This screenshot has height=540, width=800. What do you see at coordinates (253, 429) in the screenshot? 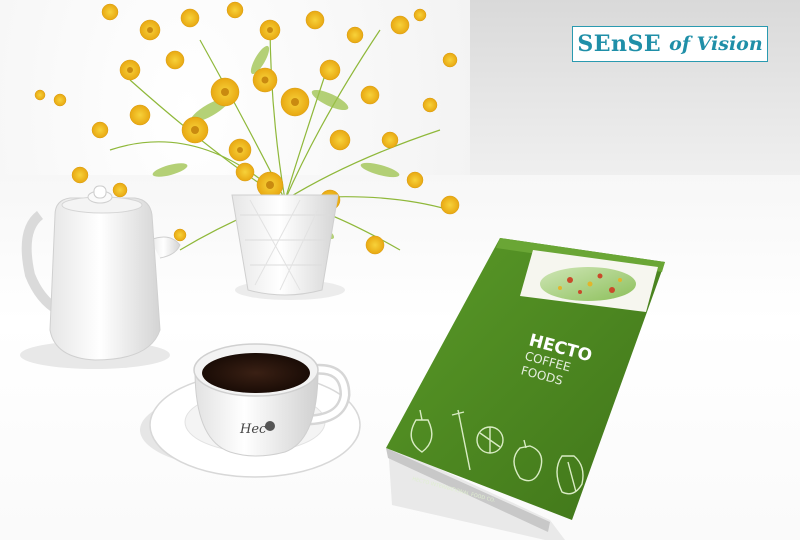
I see `cup-logo: Hec` at bounding box center [253, 429].